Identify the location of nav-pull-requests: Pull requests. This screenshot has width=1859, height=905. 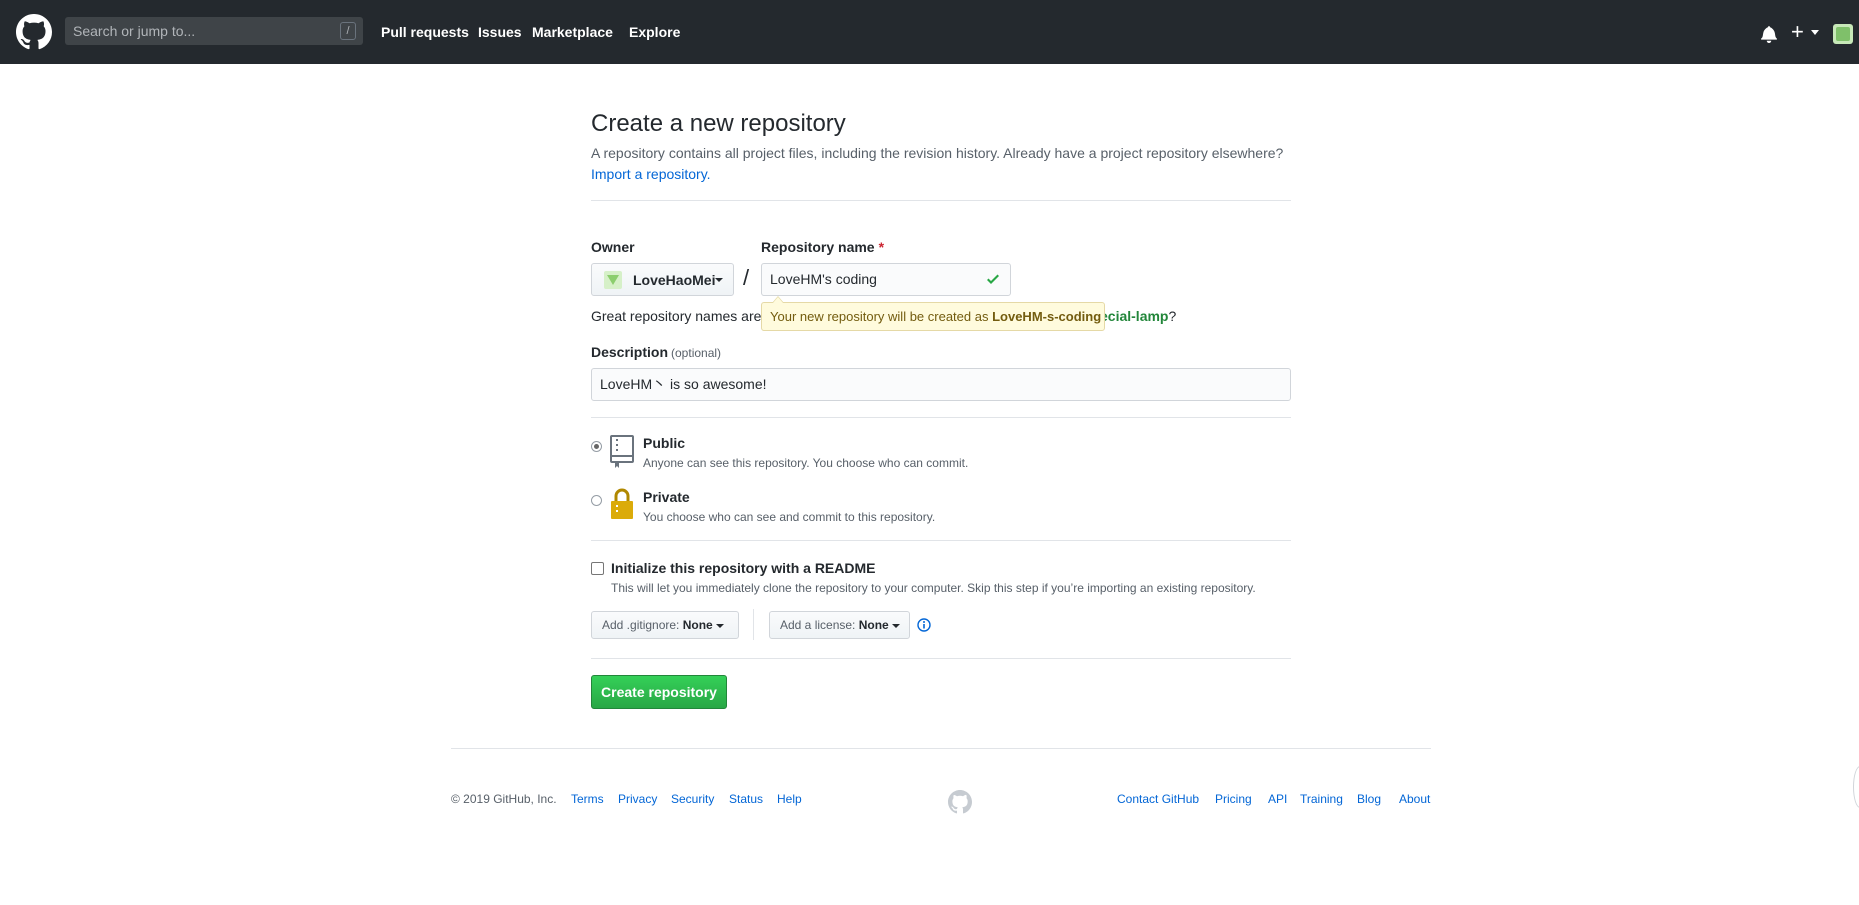
(425, 32).